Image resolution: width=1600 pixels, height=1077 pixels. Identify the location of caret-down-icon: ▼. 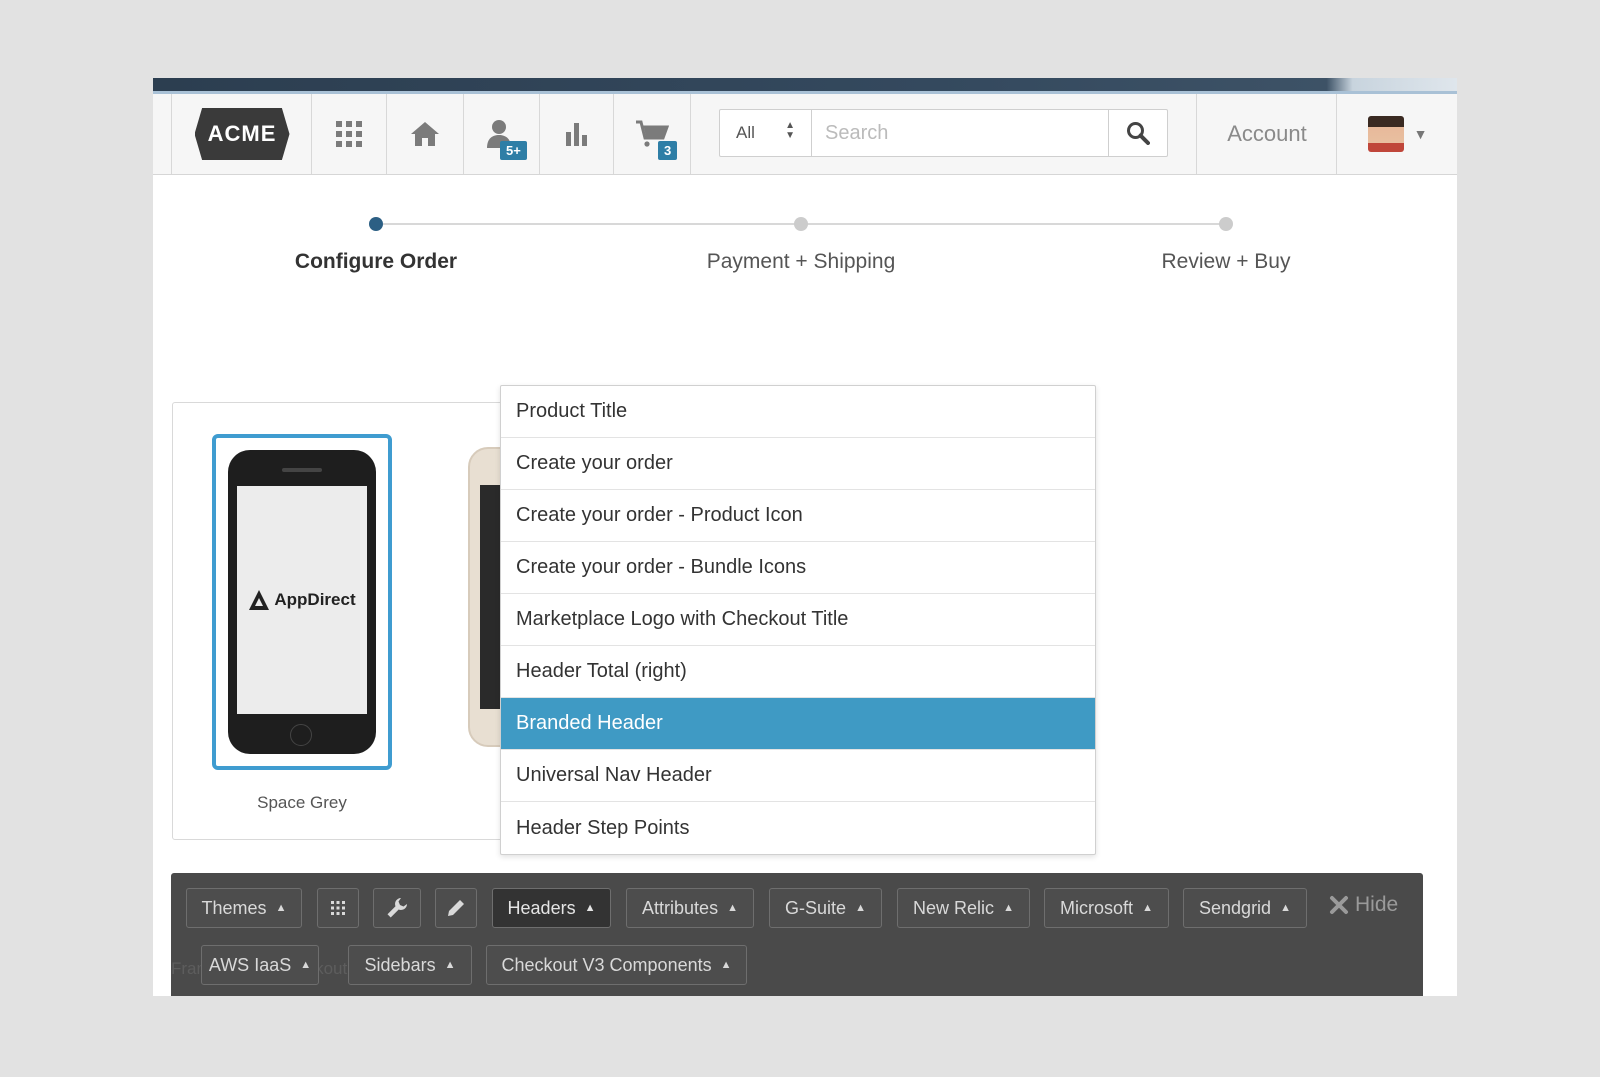
(1420, 134).